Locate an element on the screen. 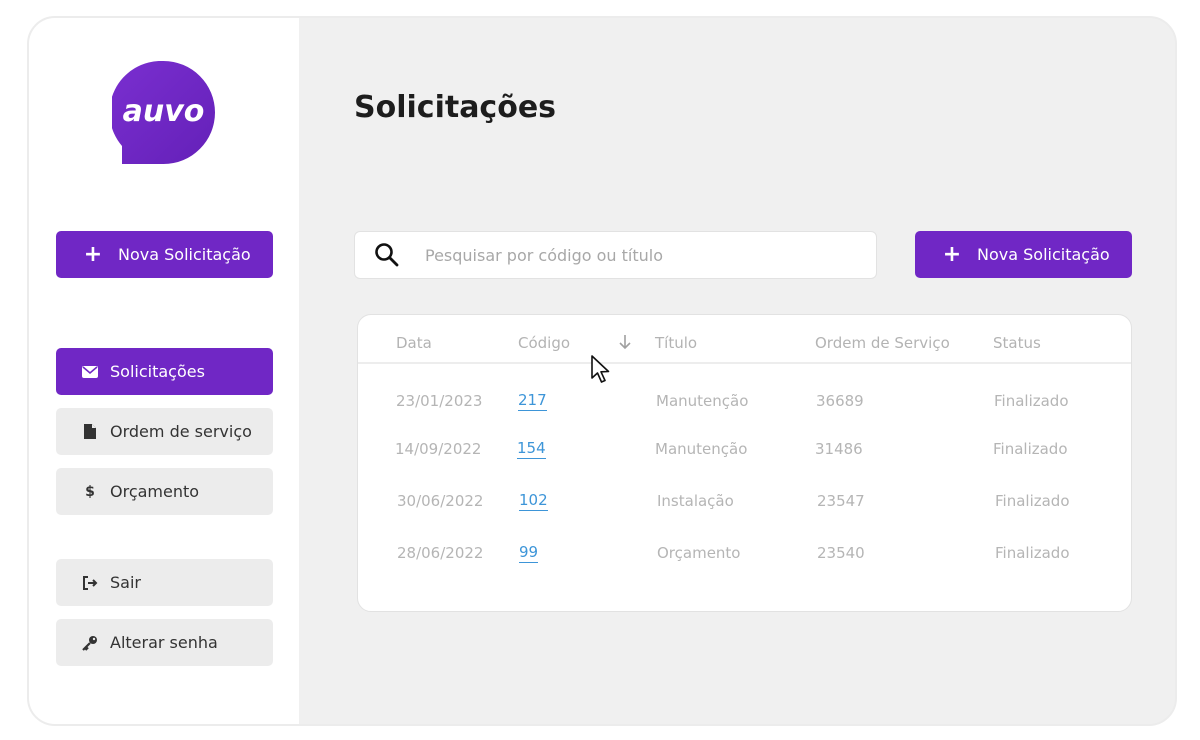 The height and width of the screenshot is (740, 1200). search-box is located at coordinates (615, 255).